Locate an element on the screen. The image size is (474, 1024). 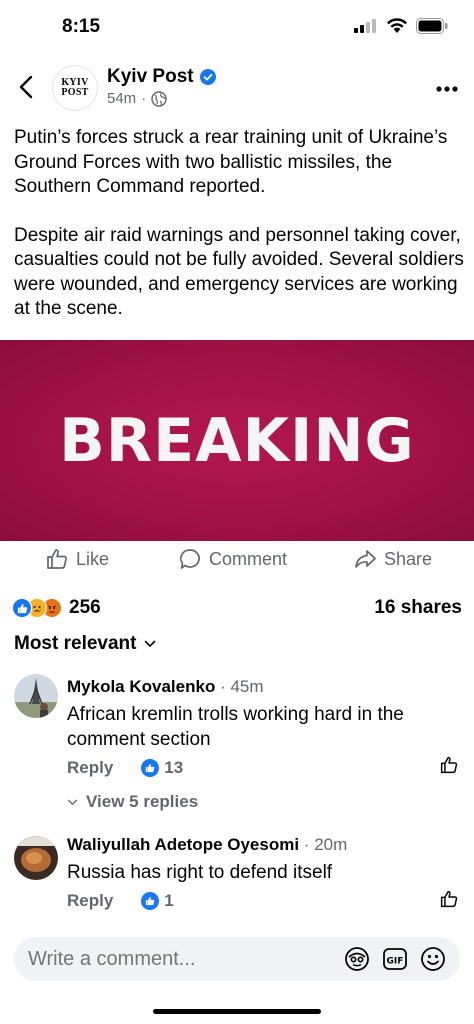
like-count-value: 13 is located at coordinates (174, 767).